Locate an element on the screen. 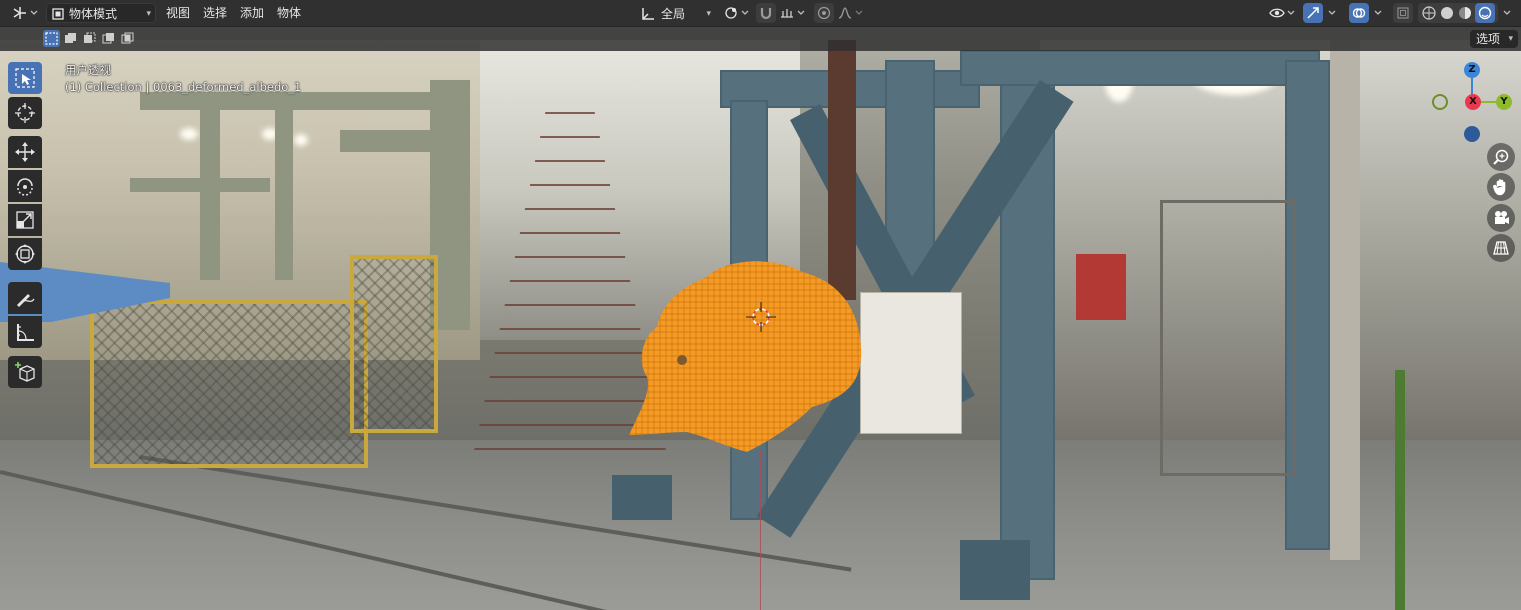 This screenshot has width=1521, height=610. select-subtract-button is located at coordinates (89, 38).